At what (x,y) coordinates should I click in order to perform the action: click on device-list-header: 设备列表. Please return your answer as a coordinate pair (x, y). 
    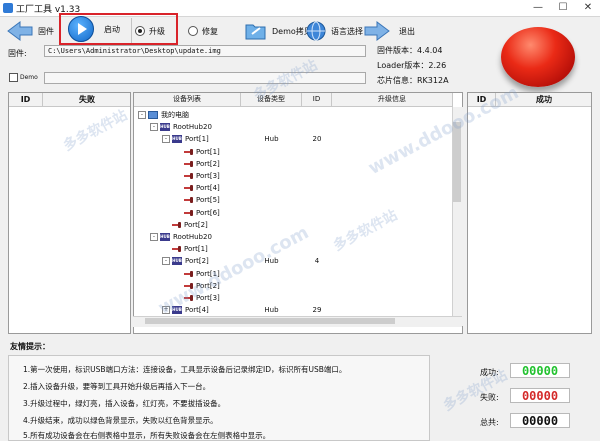
    Looking at the image, I should click on (187, 100).